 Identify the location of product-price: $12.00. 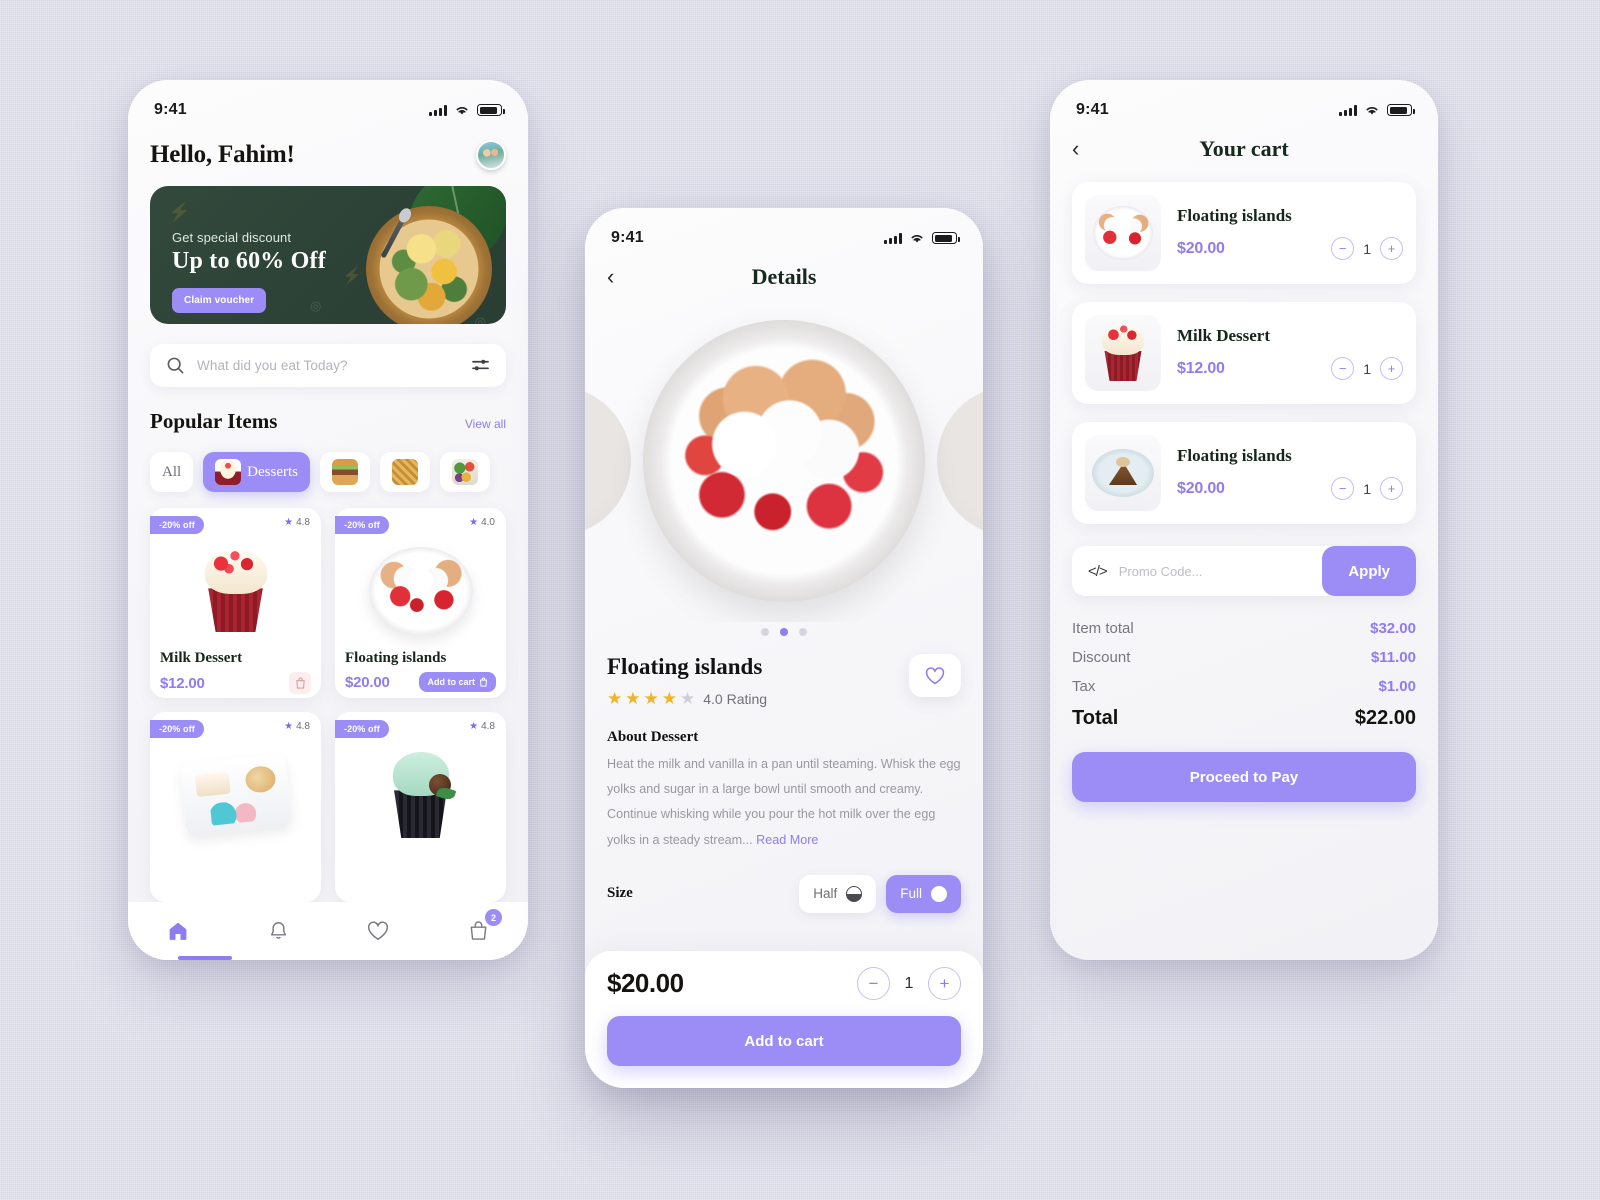
(182, 683).